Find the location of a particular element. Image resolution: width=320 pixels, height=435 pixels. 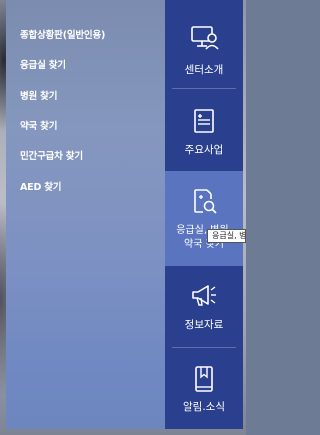

nav-item-info-materials: 정보자료 is located at coordinates (204, 307).